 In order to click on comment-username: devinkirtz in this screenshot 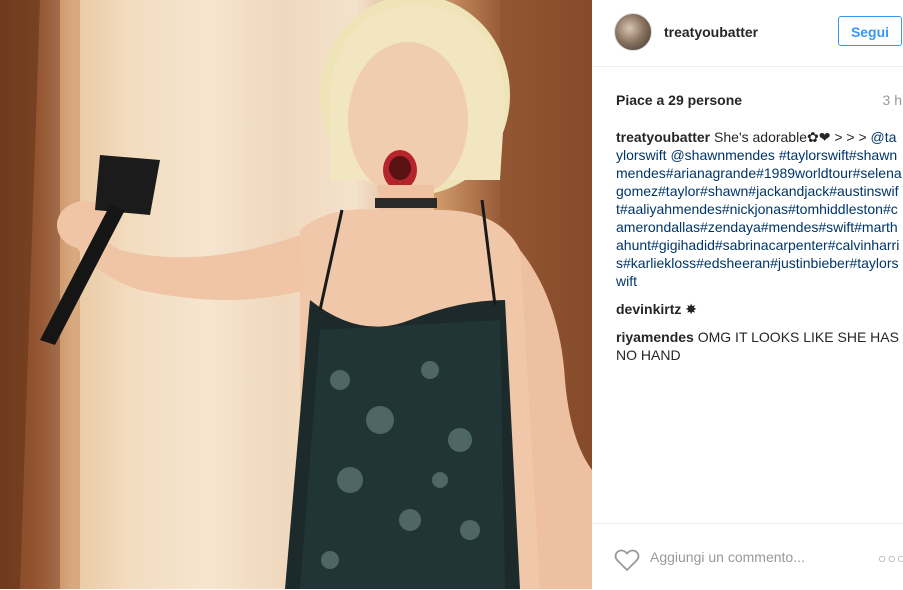, I will do `click(648, 309)`.